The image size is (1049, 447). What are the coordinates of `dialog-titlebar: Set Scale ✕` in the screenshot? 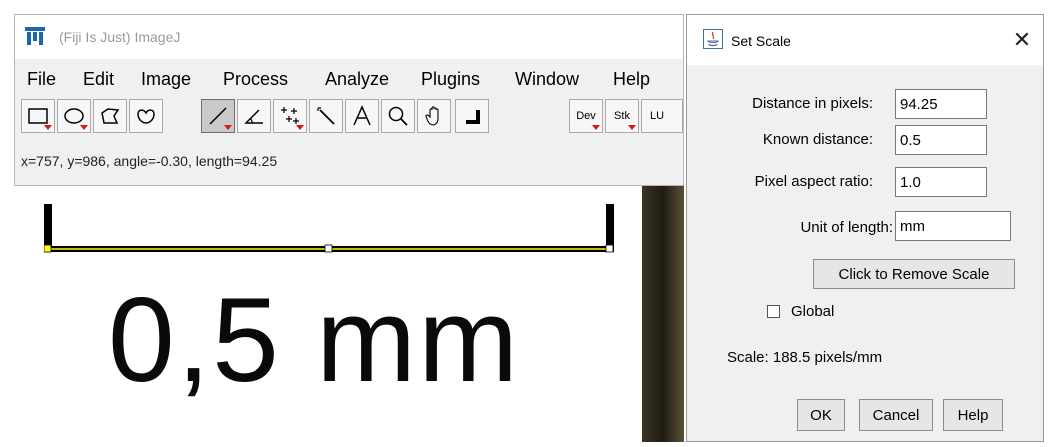 It's located at (865, 40).